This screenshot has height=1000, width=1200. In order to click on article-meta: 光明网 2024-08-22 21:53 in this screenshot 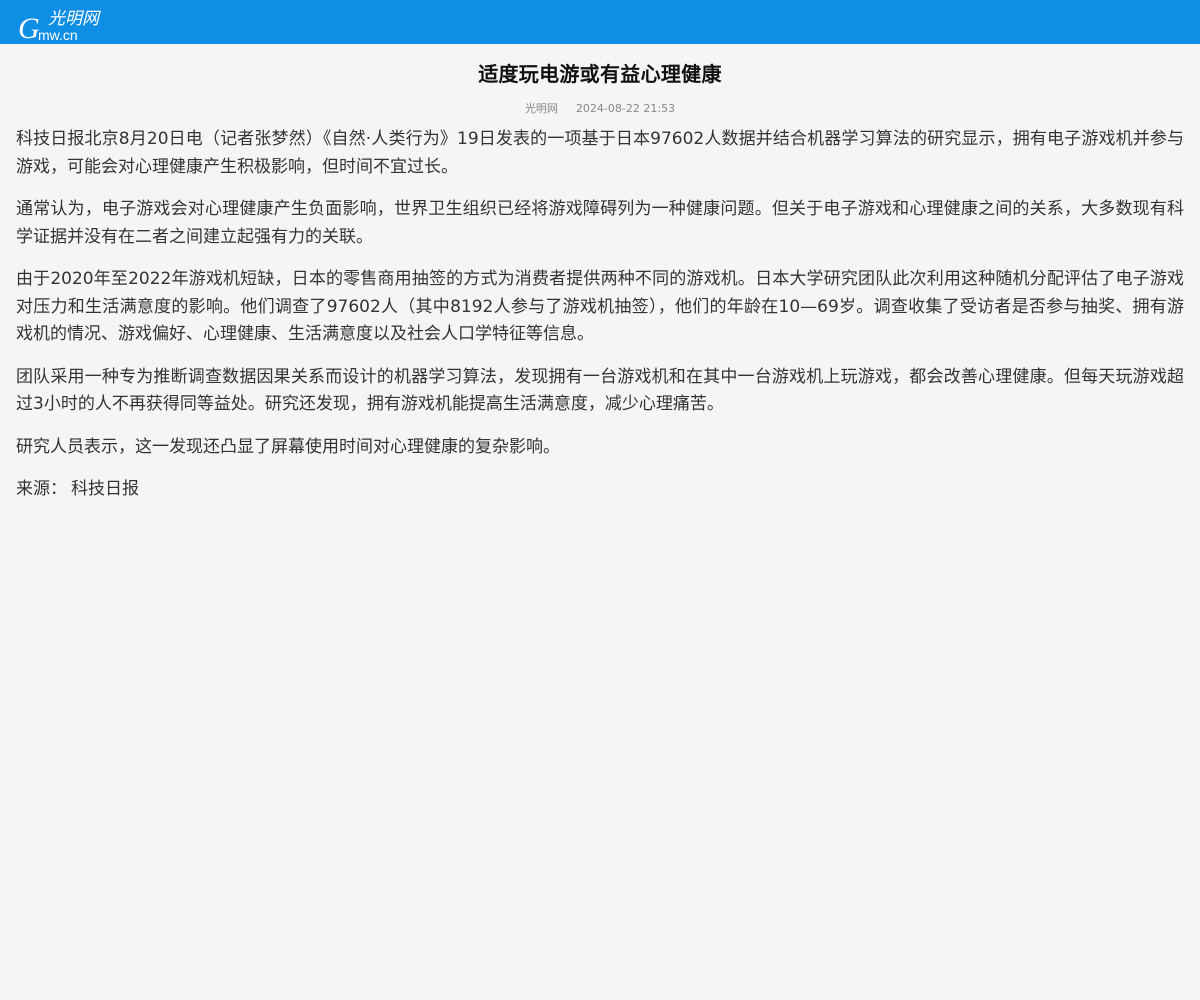, I will do `click(600, 109)`.